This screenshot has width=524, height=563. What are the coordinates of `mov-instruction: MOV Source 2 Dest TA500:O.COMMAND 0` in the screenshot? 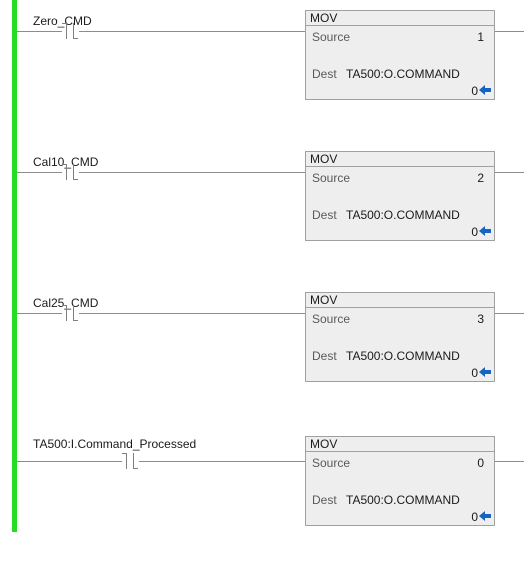 It's located at (400, 196).